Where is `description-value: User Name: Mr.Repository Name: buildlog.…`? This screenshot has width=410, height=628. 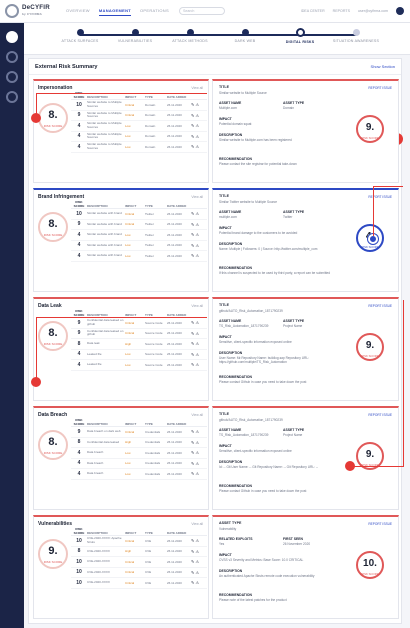
description-value: User Name: Mr.Repository Name: buildlog.… is located at coordinates (264, 360).